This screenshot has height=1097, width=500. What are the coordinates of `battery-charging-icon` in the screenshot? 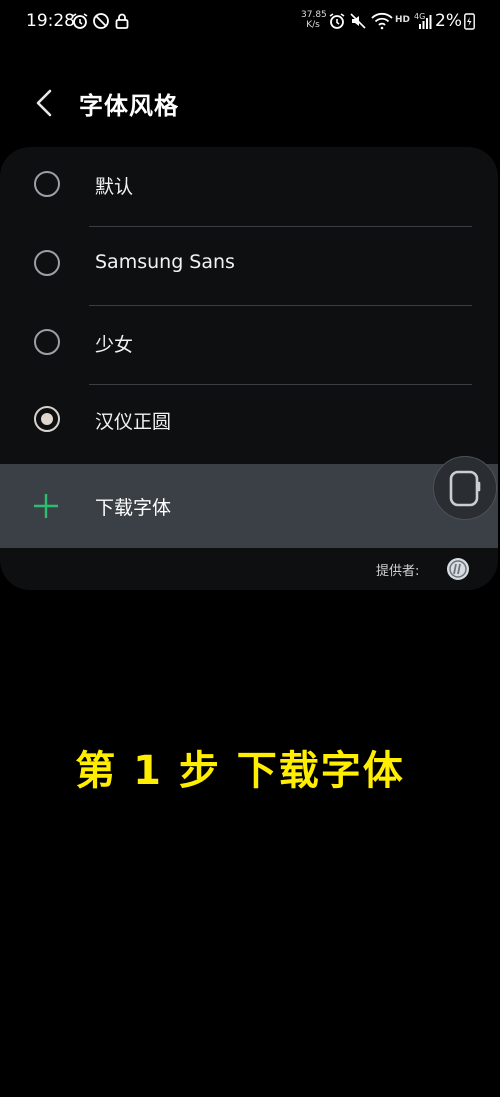 It's located at (469, 21).